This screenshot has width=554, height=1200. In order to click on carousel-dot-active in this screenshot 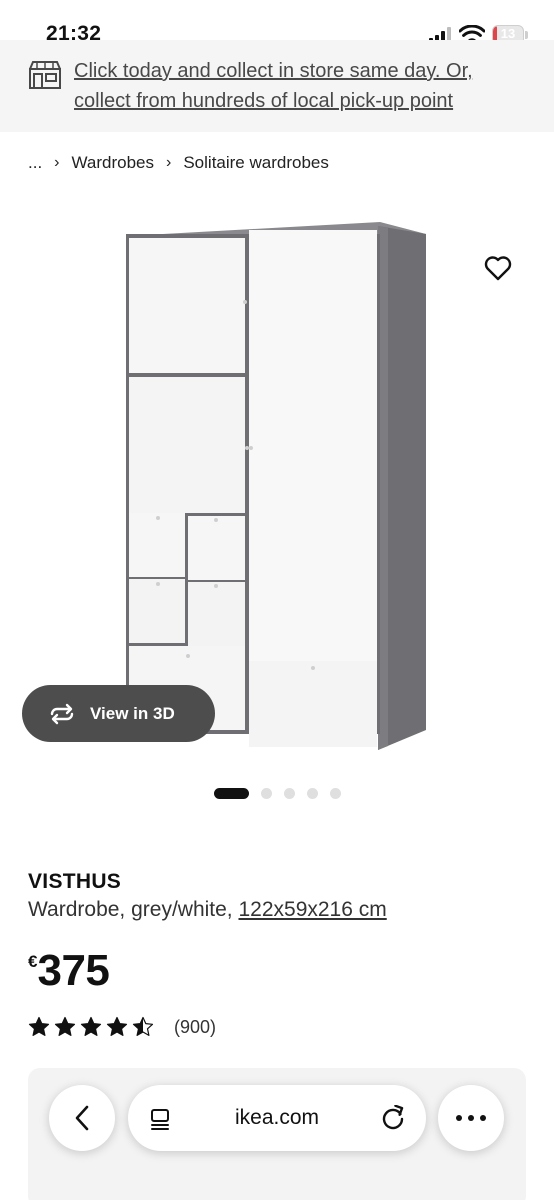, I will do `click(231, 793)`.